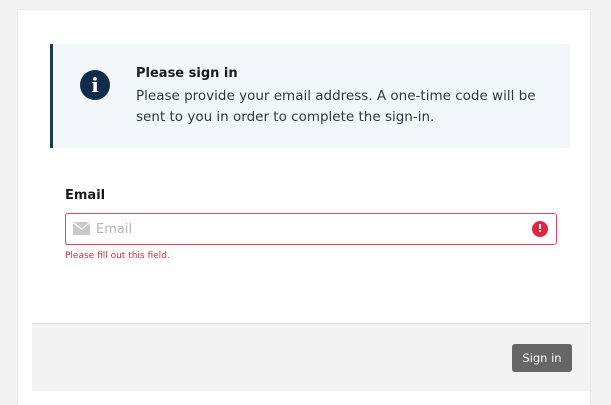 Image resolution: width=611 pixels, height=405 pixels. I want to click on error-icon: !, so click(540, 229).